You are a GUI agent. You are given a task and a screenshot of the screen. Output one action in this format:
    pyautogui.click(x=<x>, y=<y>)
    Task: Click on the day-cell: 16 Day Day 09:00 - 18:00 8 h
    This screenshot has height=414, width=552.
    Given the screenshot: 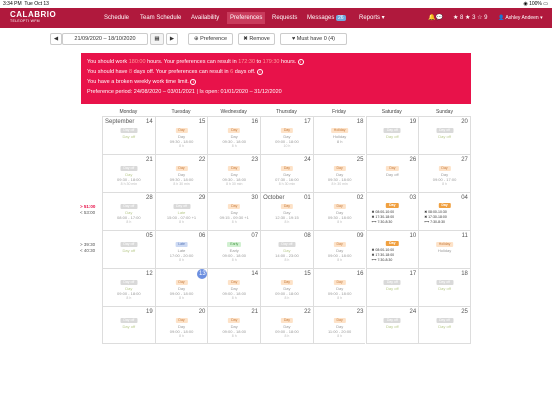 What is the action you would take?
    pyautogui.click(x=339, y=287)
    